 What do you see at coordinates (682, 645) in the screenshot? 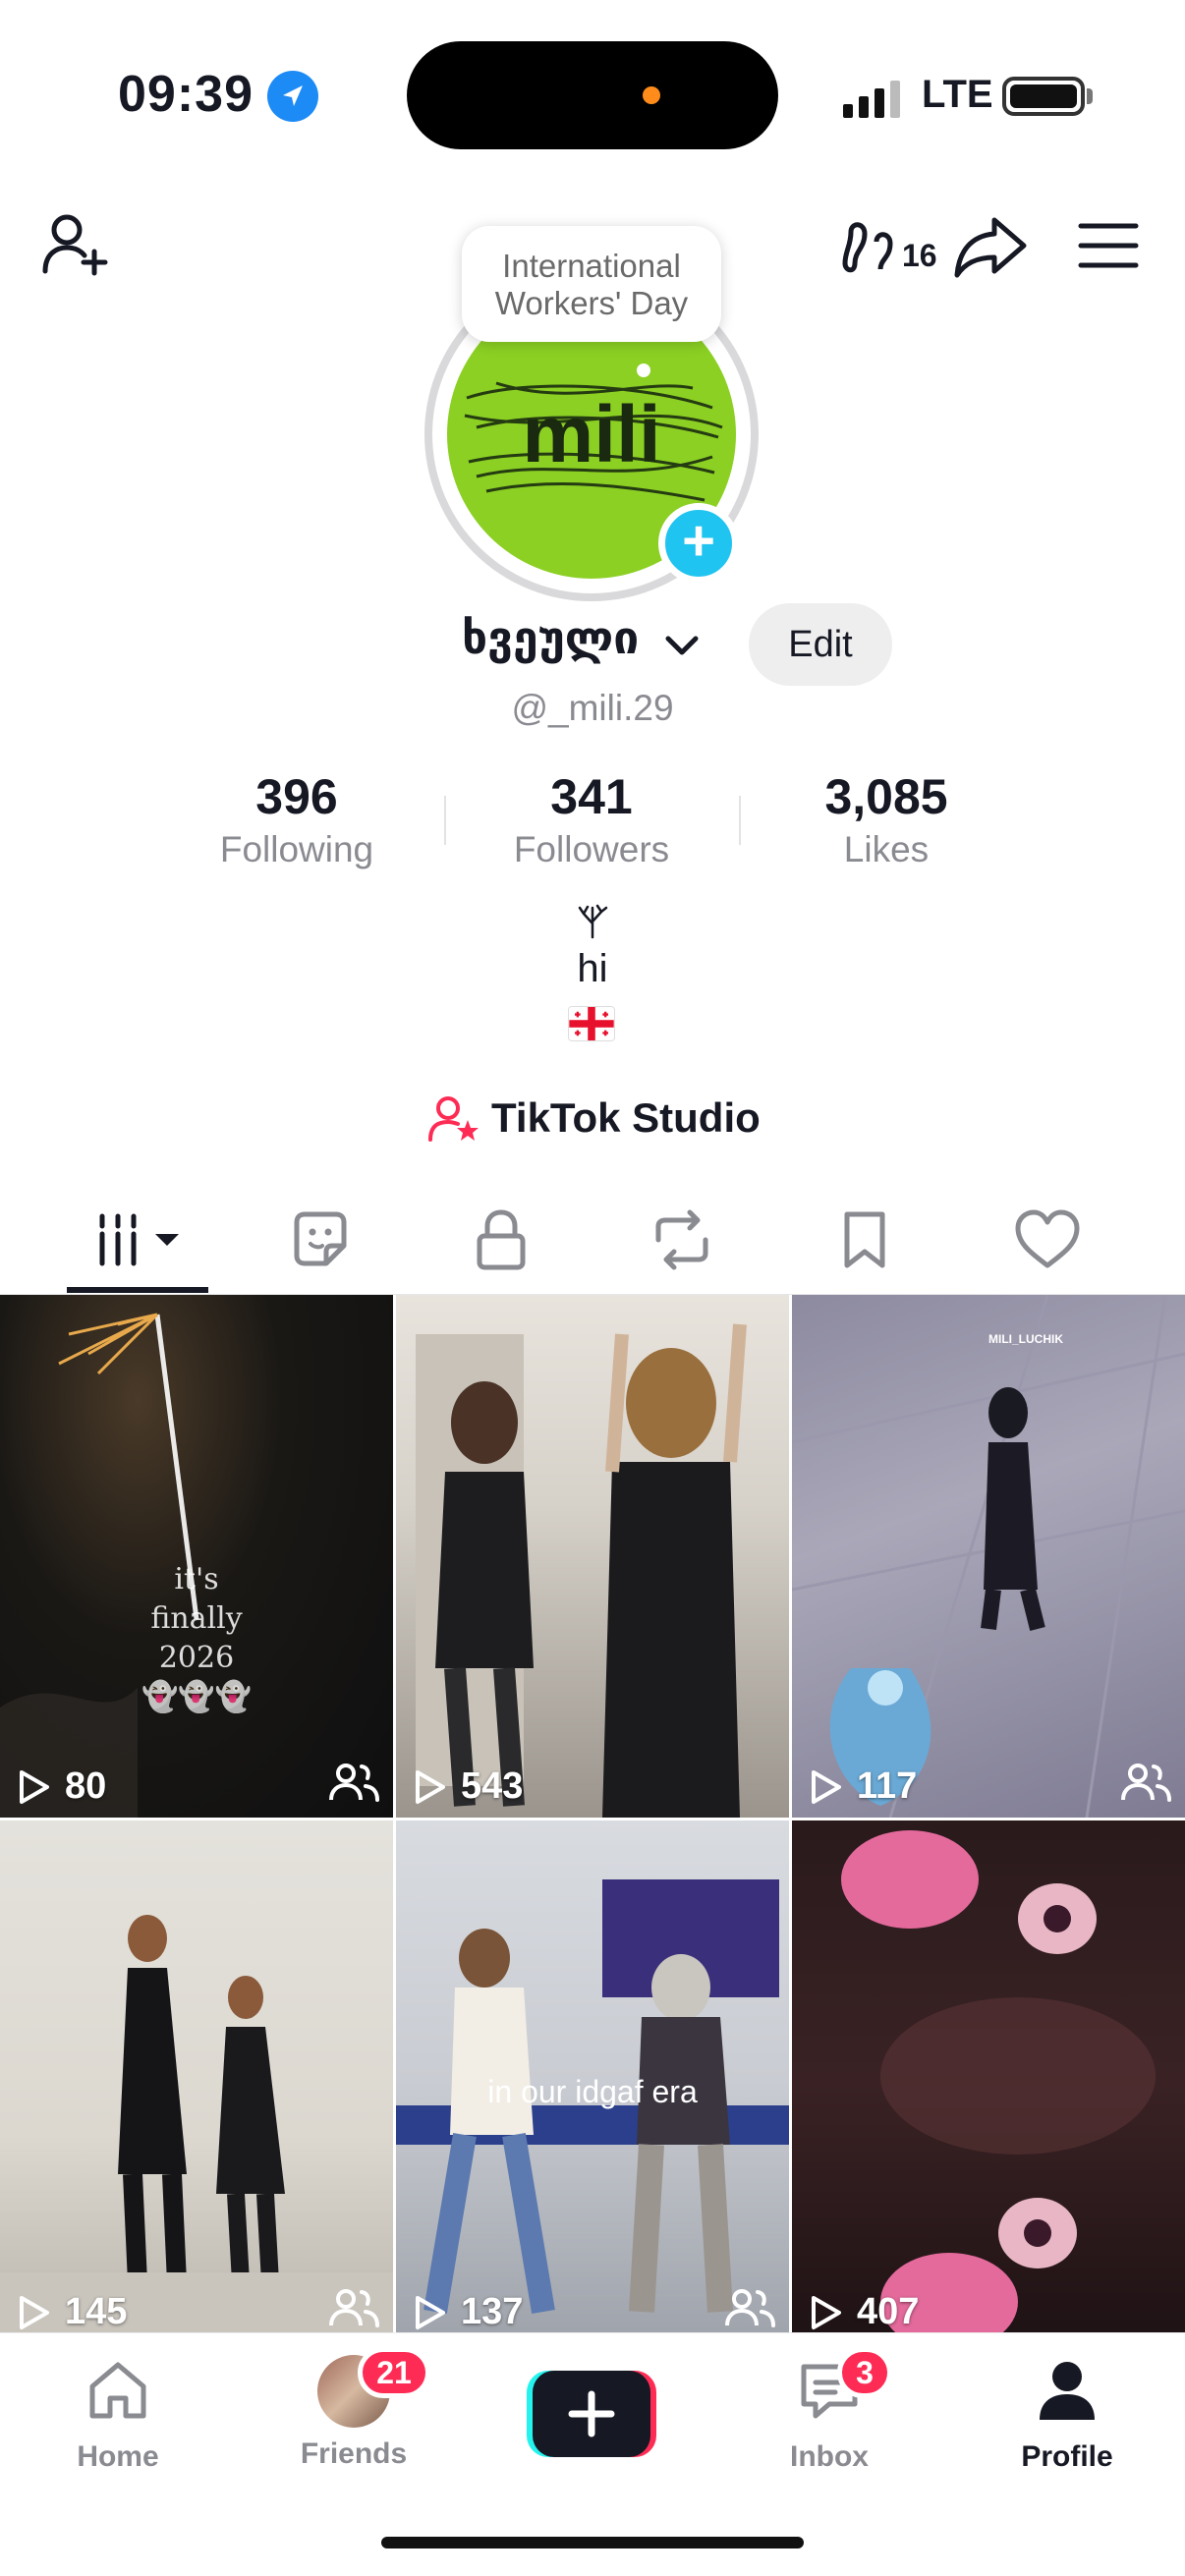
I see `chevron-down-icon` at bounding box center [682, 645].